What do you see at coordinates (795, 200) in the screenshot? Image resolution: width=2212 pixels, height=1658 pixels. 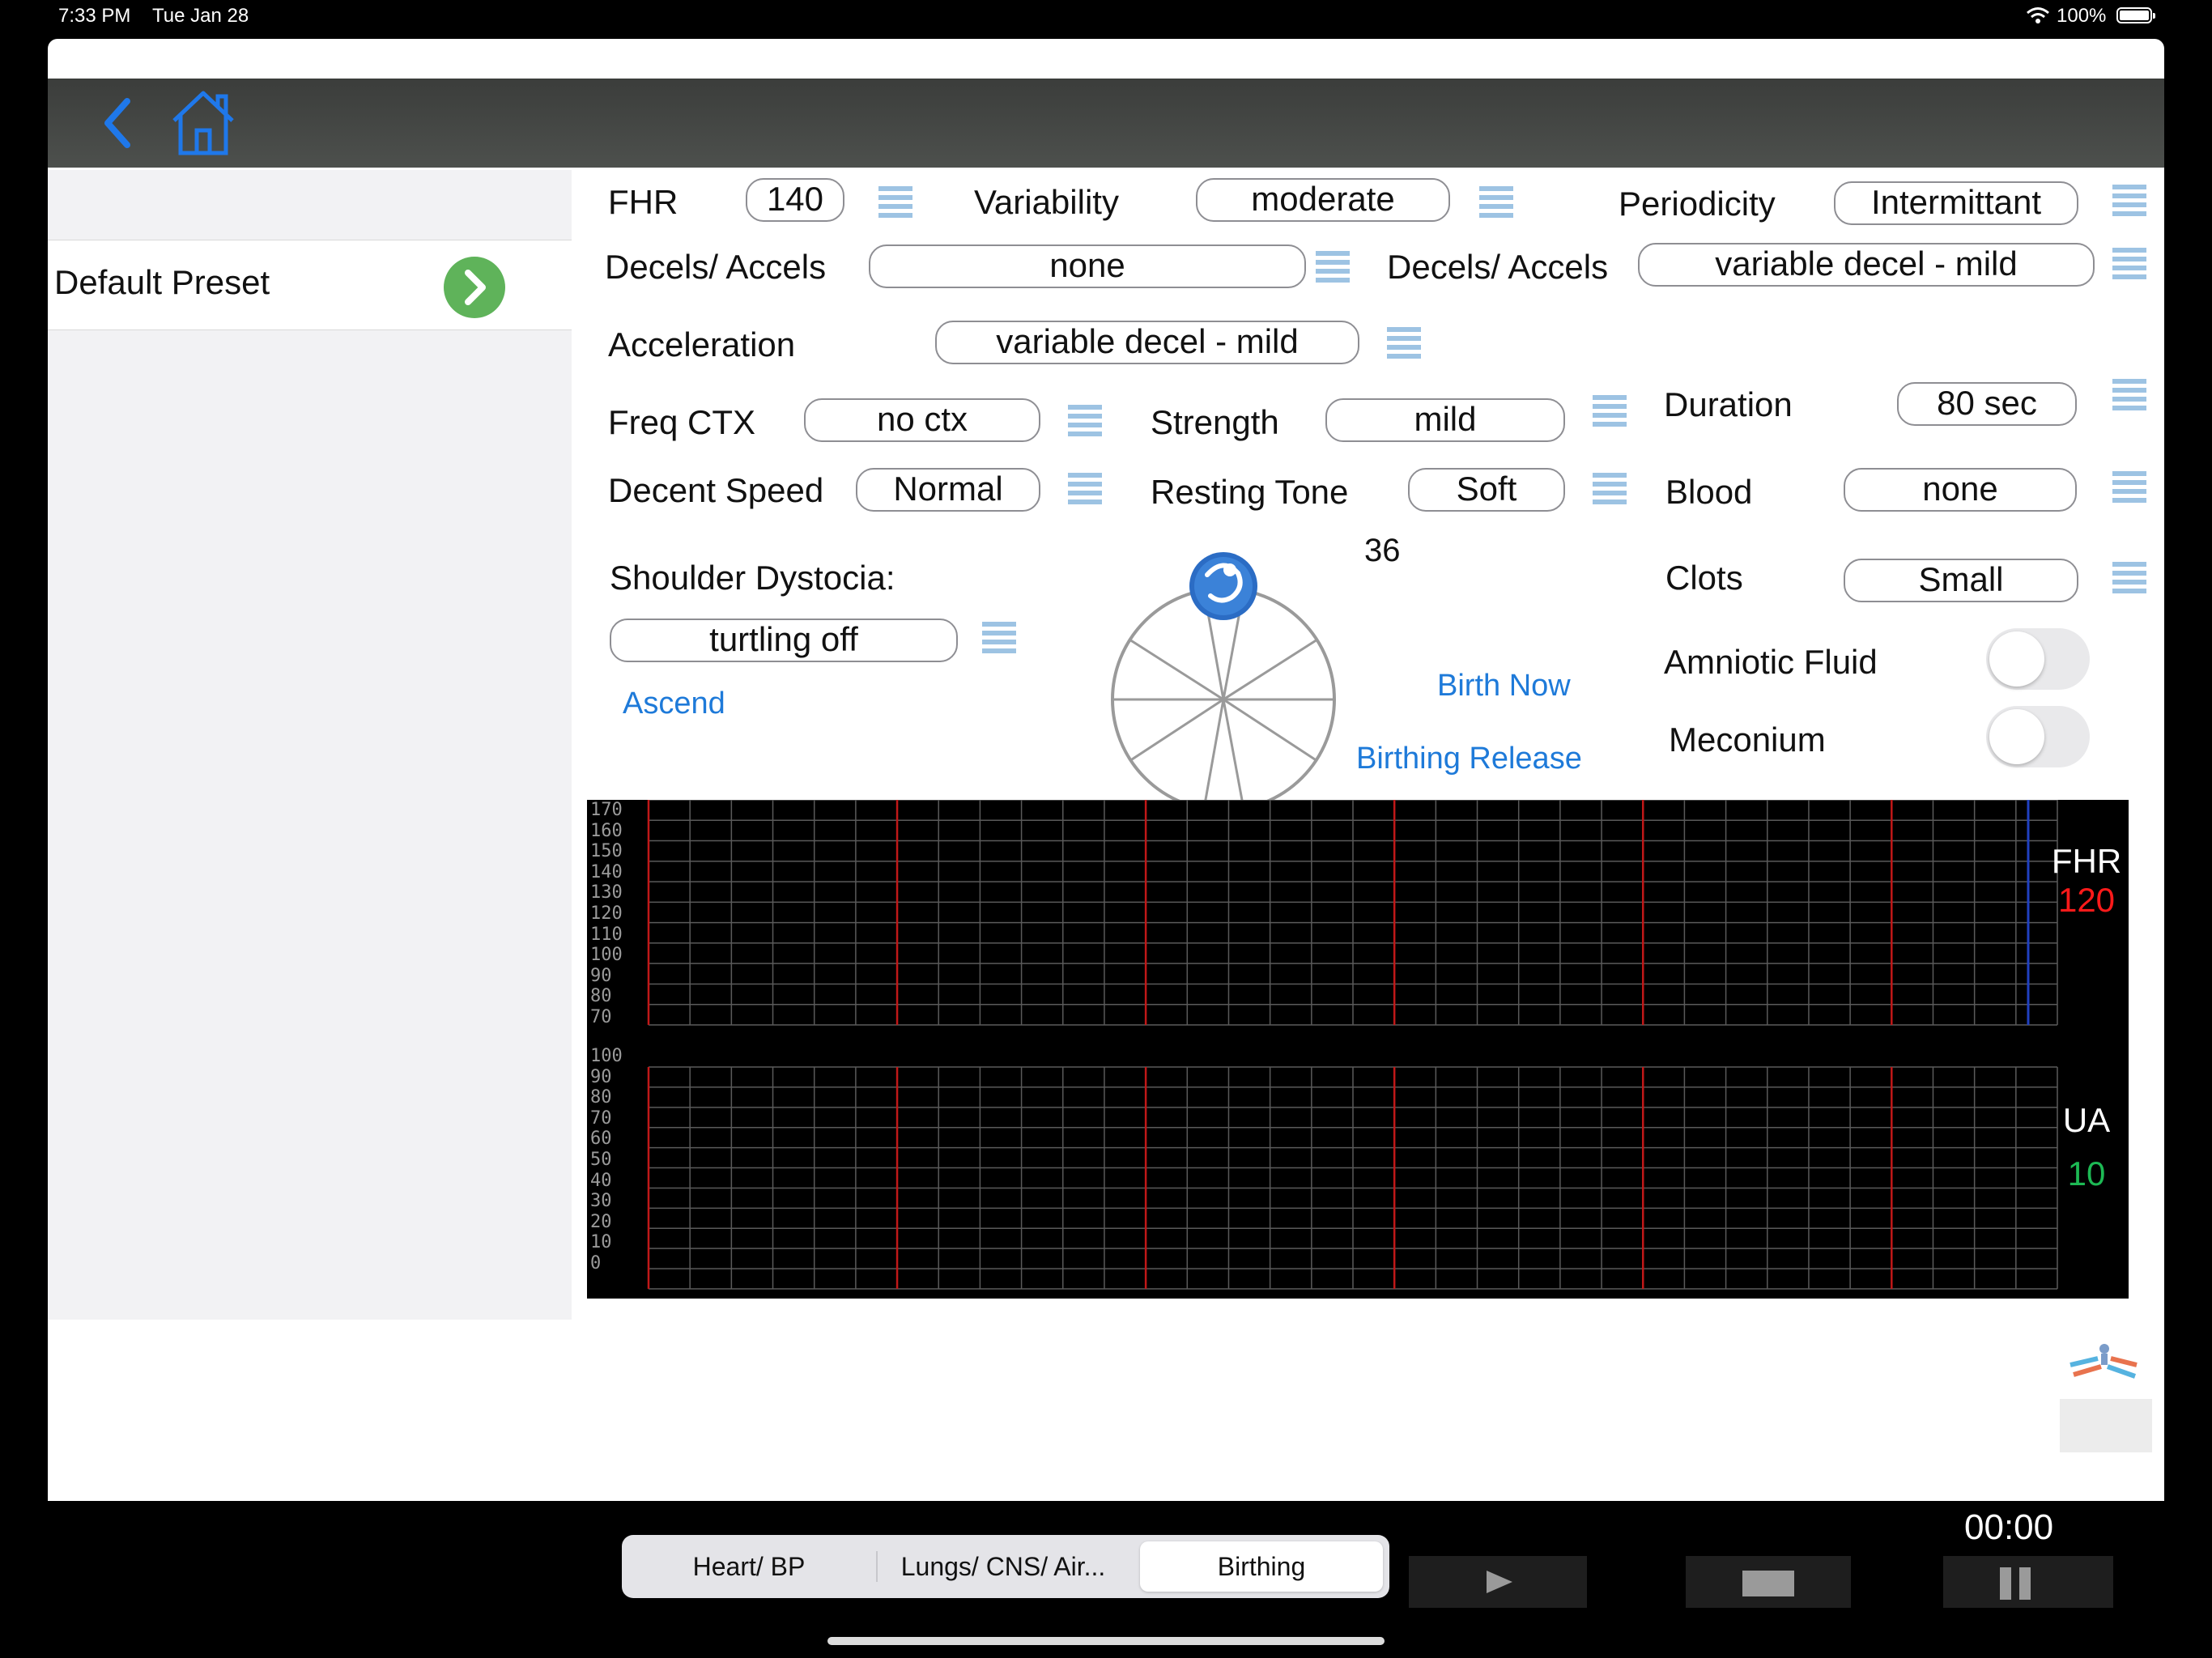 I see `fhr-value-field: 140` at bounding box center [795, 200].